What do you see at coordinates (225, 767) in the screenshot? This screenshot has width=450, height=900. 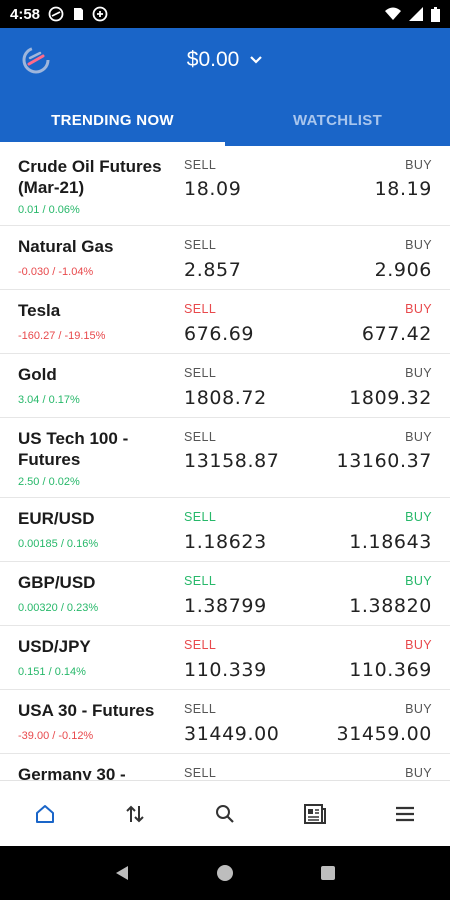 I see `instrument-row: Germany 30 - SELL BUY` at bounding box center [225, 767].